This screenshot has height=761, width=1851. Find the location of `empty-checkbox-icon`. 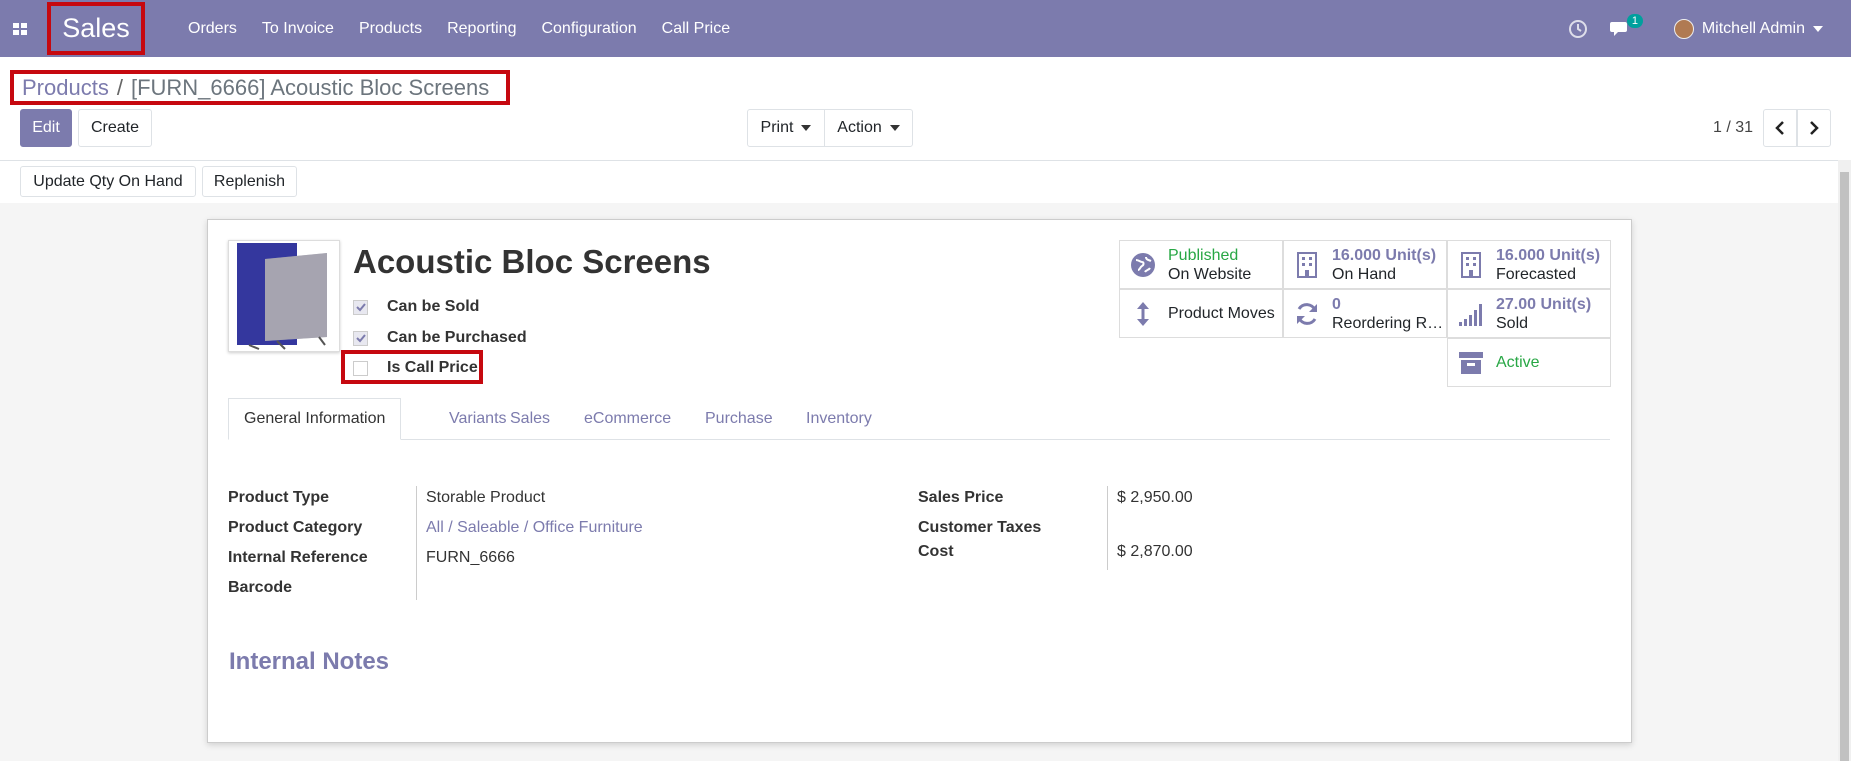

empty-checkbox-icon is located at coordinates (360, 368).